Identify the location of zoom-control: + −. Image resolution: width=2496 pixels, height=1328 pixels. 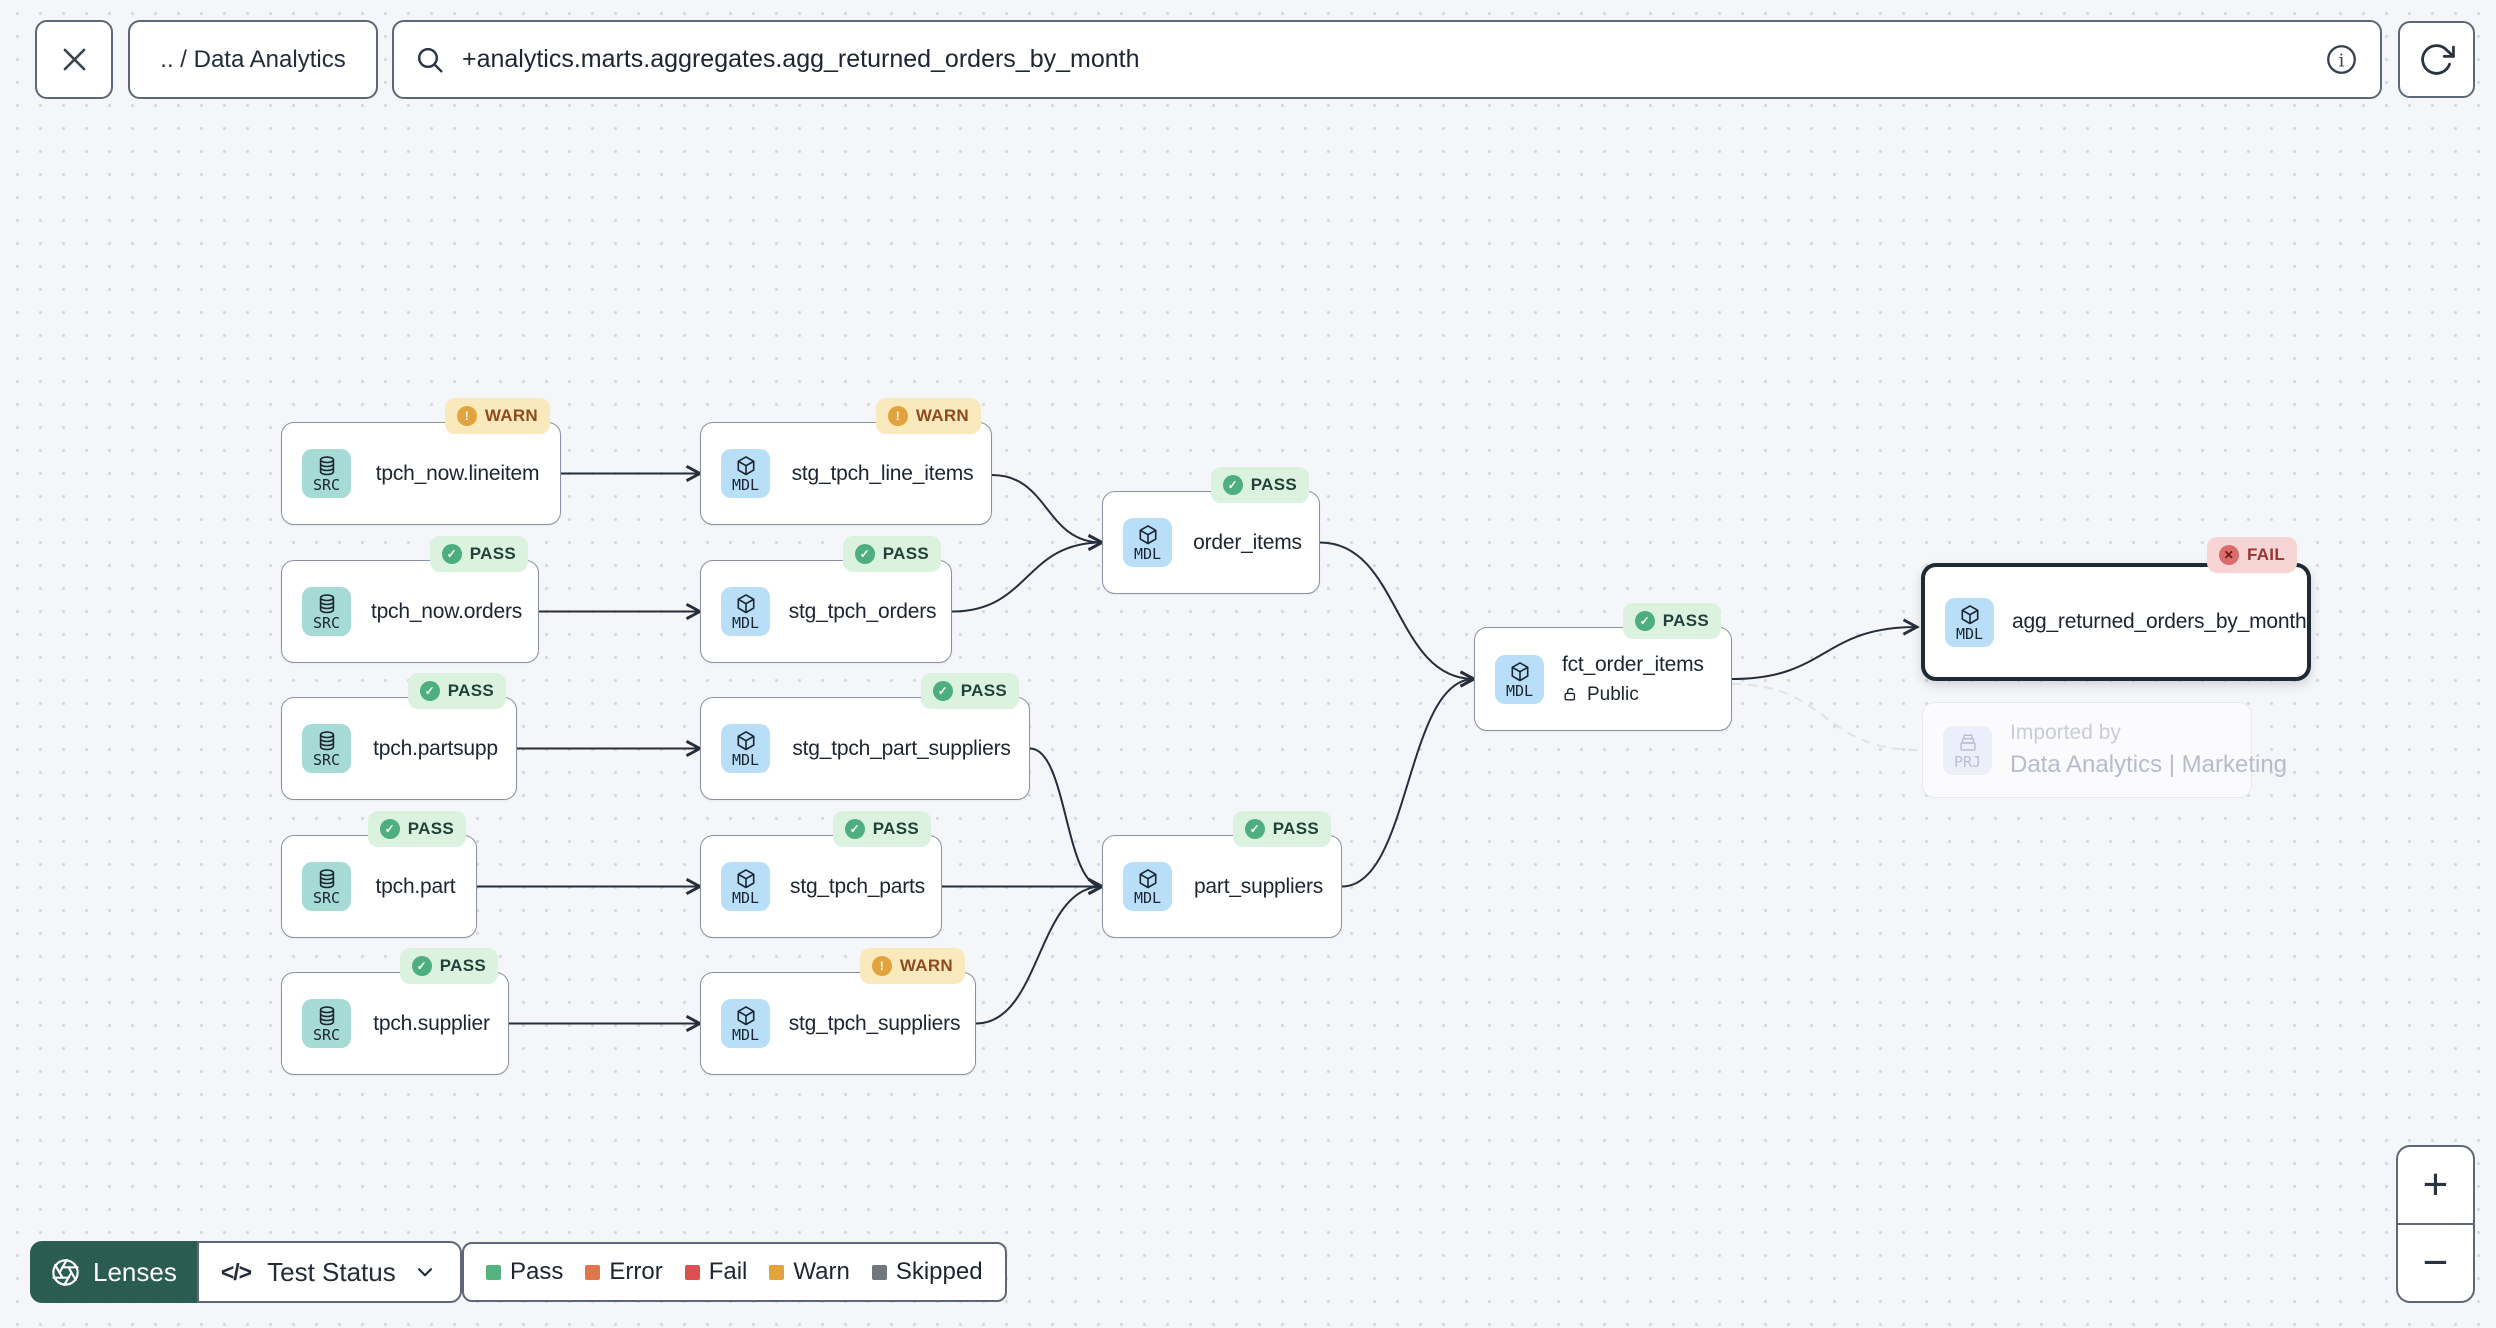
(2435, 1224).